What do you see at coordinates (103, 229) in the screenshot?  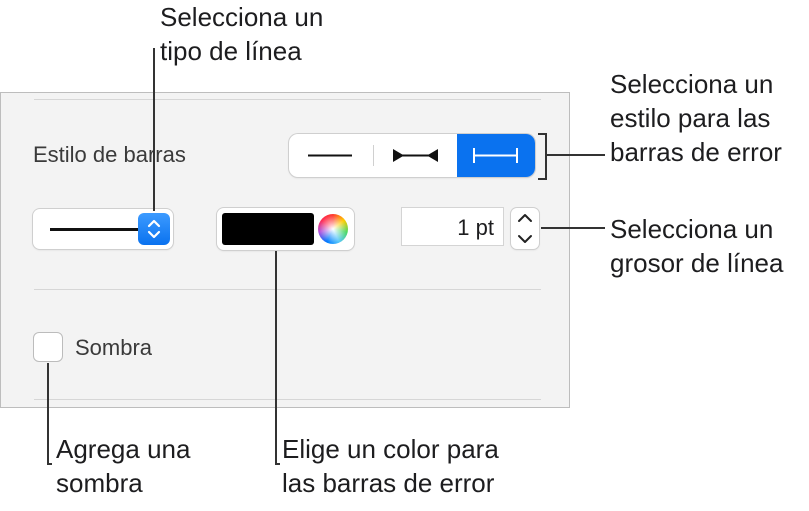 I see `line-style-popup` at bounding box center [103, 229].